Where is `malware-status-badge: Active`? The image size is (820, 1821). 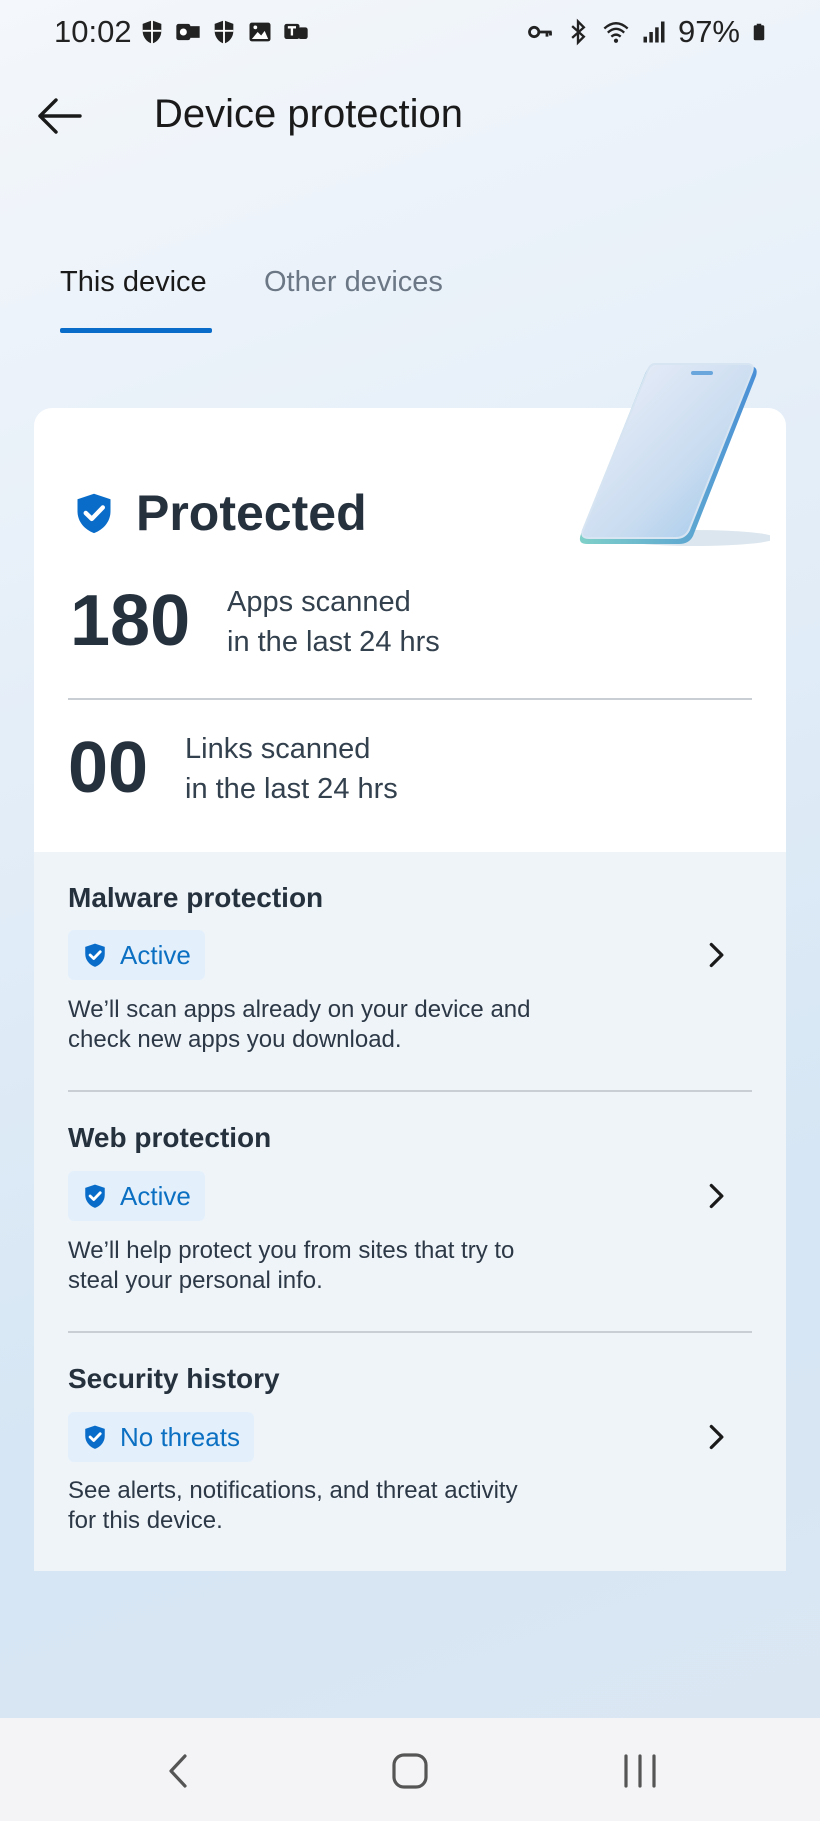
malware-status-badge: Active is located at coordinates (136, 955).